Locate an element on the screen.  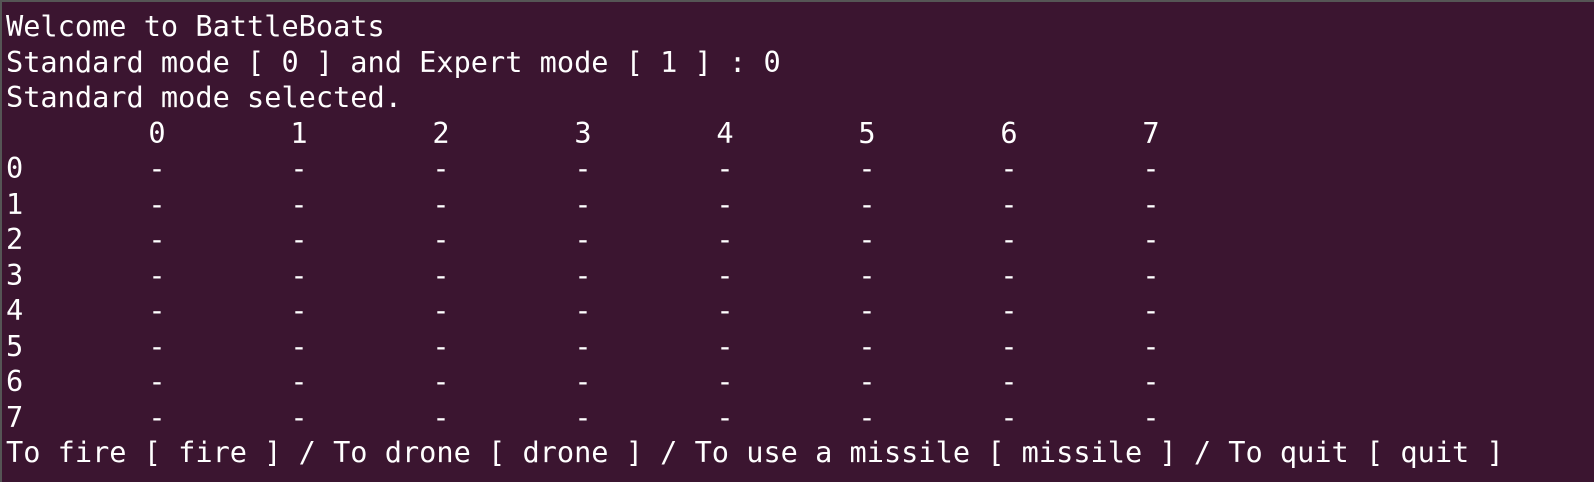
welcome-text: Welcome to BattleBoats is located at coordinates (195, 26).